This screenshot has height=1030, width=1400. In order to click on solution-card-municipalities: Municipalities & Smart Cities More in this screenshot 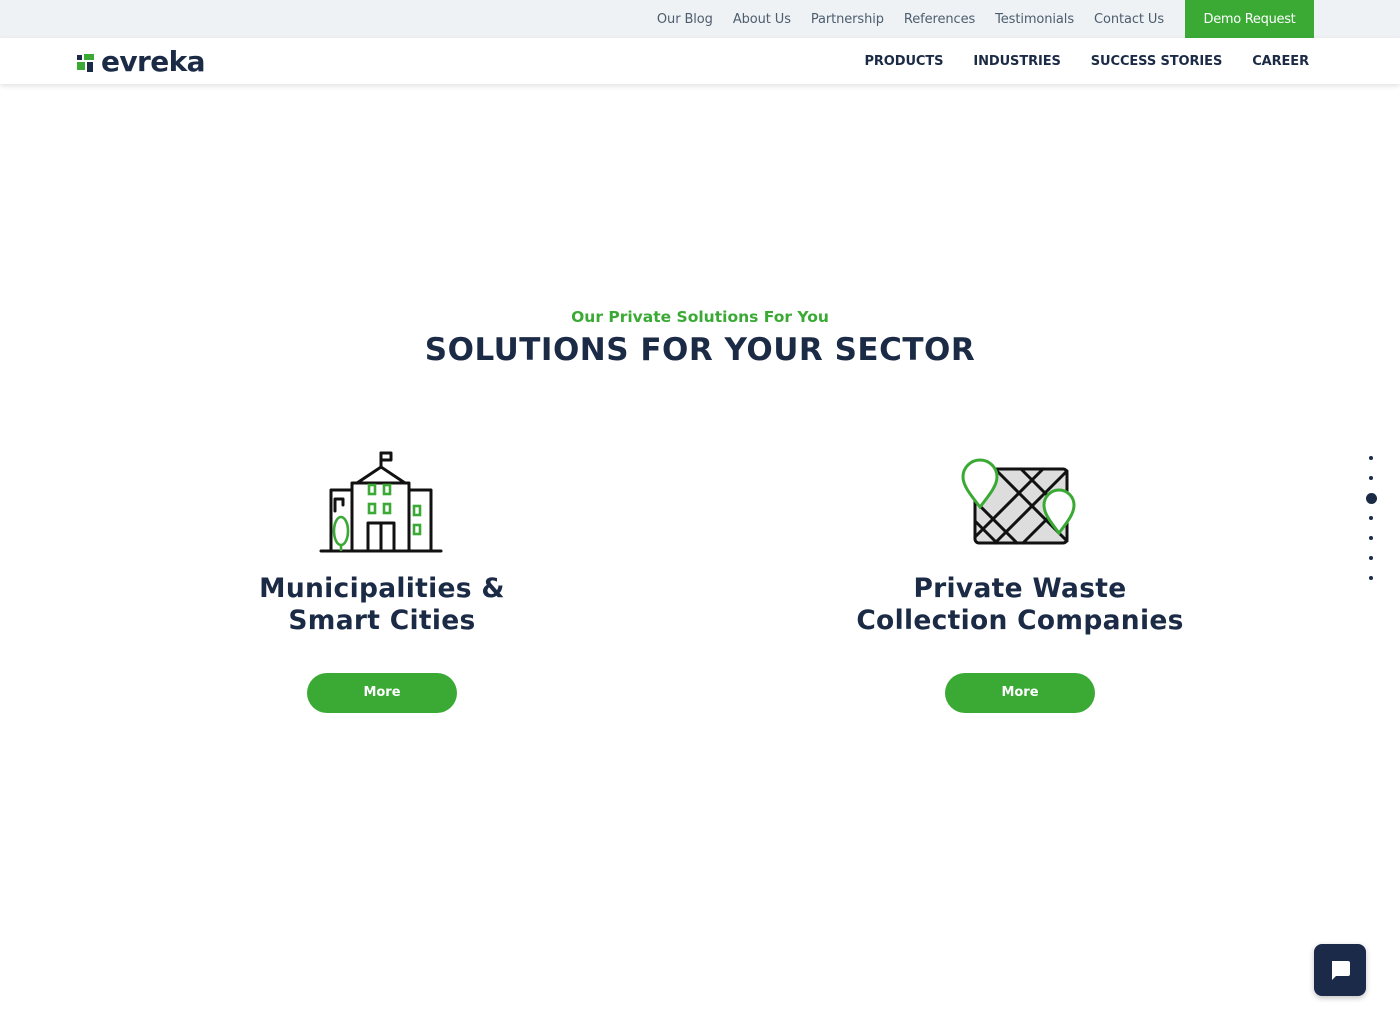, I will do `click(382, 579)`.